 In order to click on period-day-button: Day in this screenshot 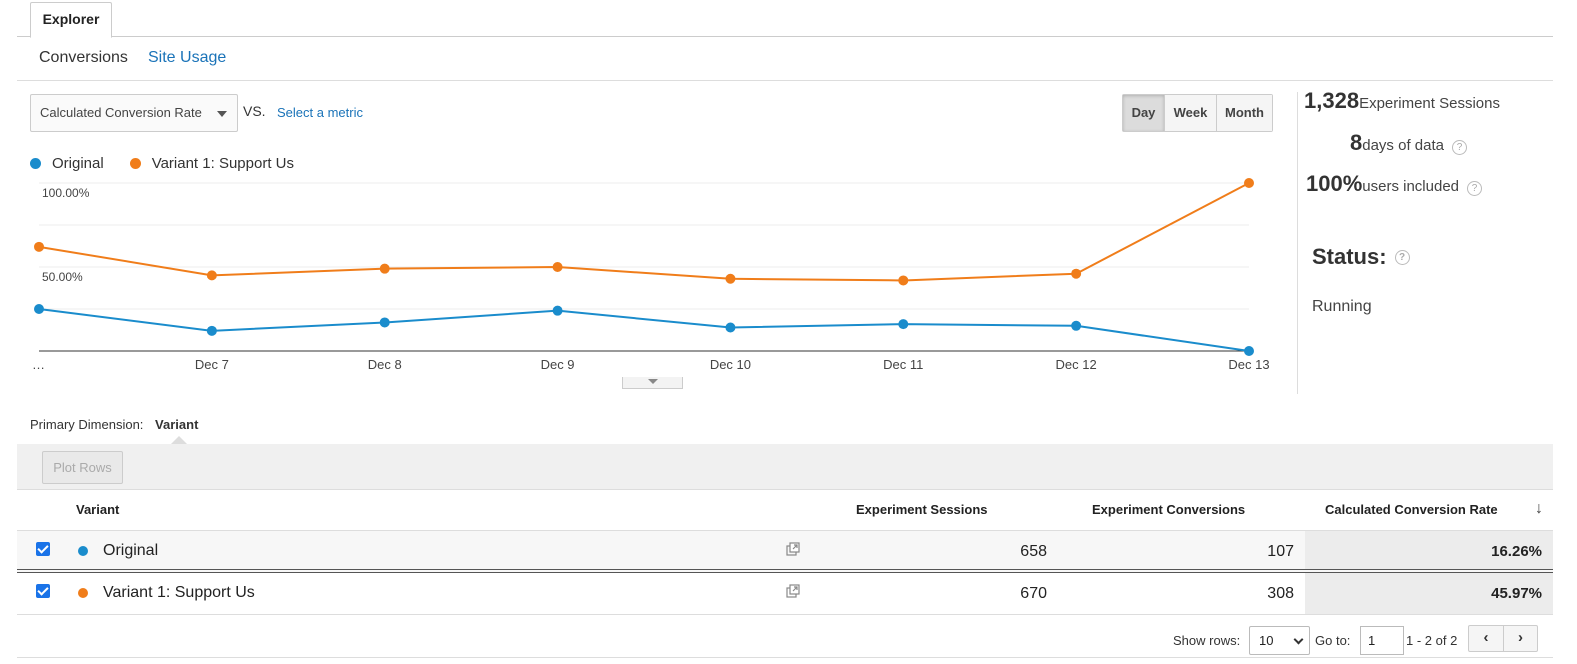, I will do `click(1143, 113)`.